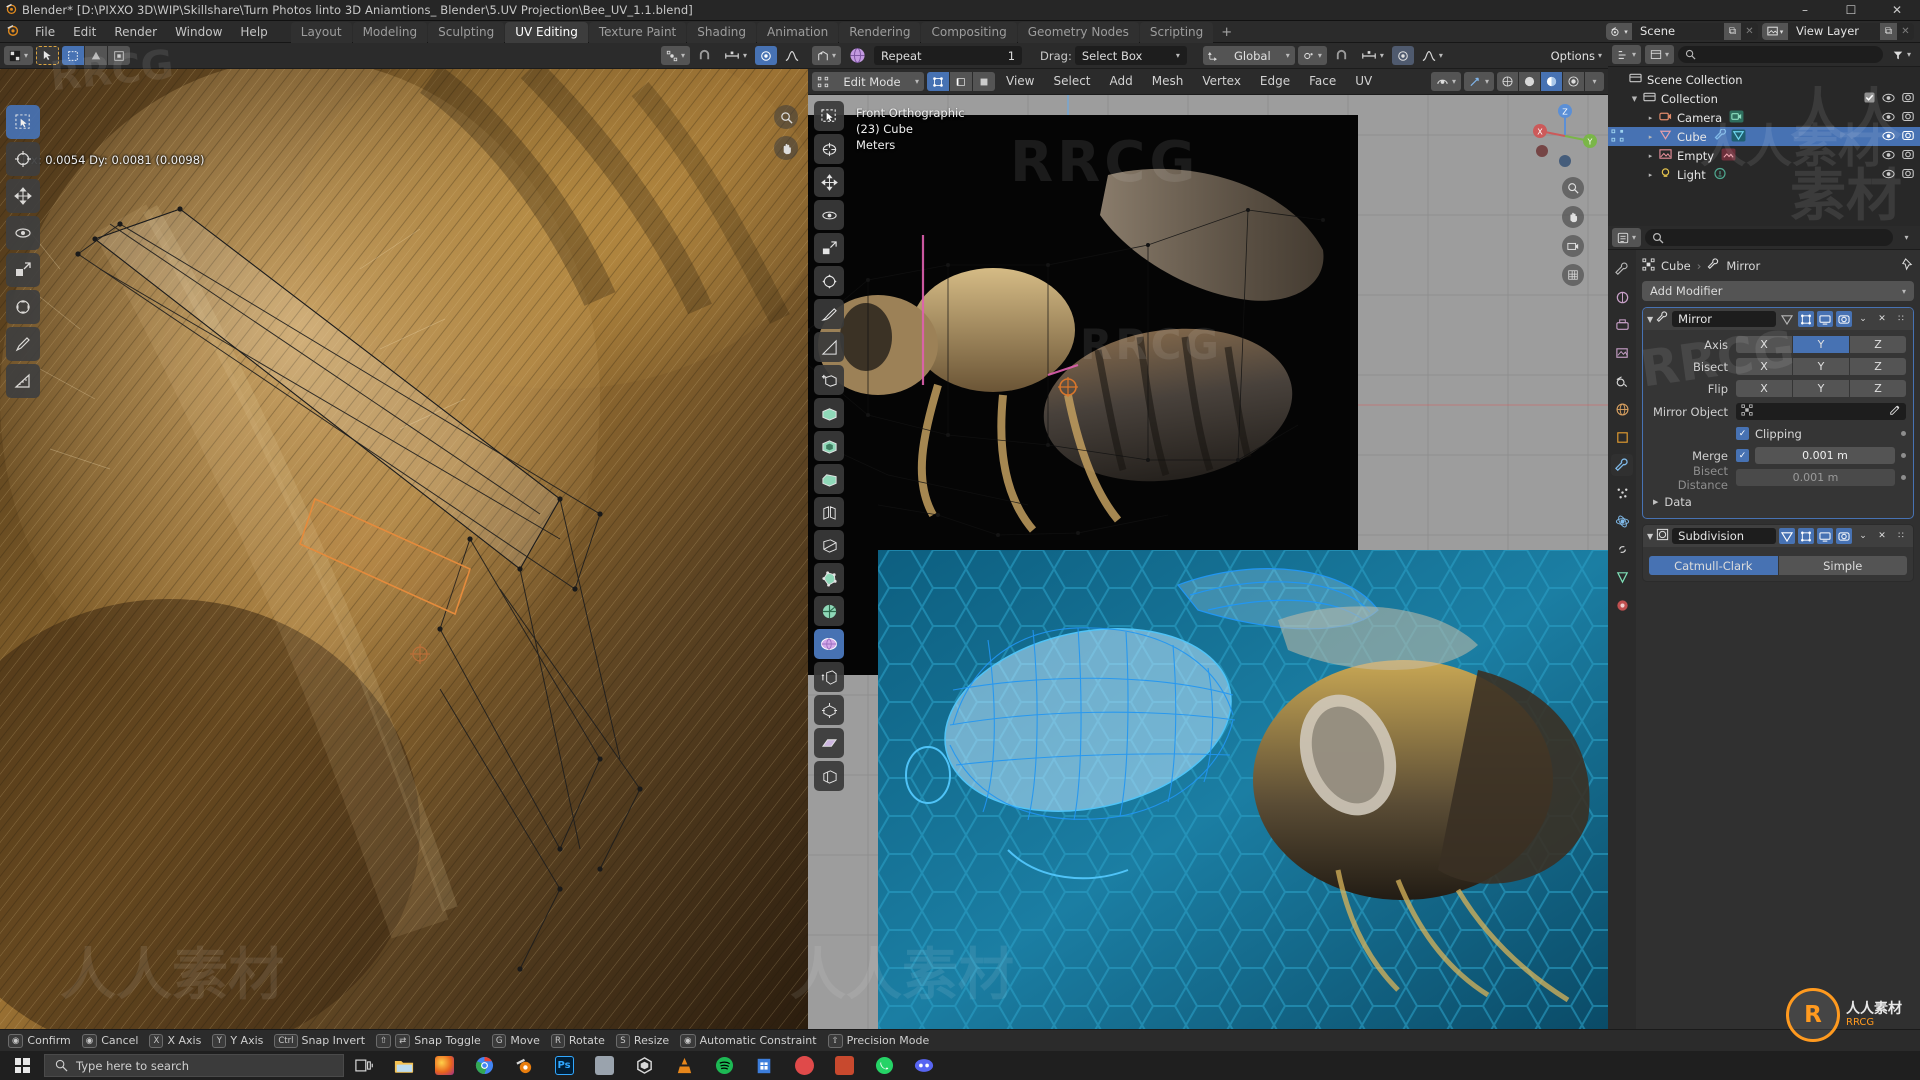  What do you see at coordinates (1743, 266) in the screenshot?
I see `breadcrumb-modifier-name: Mirror` at bounding box center [1743, 266].